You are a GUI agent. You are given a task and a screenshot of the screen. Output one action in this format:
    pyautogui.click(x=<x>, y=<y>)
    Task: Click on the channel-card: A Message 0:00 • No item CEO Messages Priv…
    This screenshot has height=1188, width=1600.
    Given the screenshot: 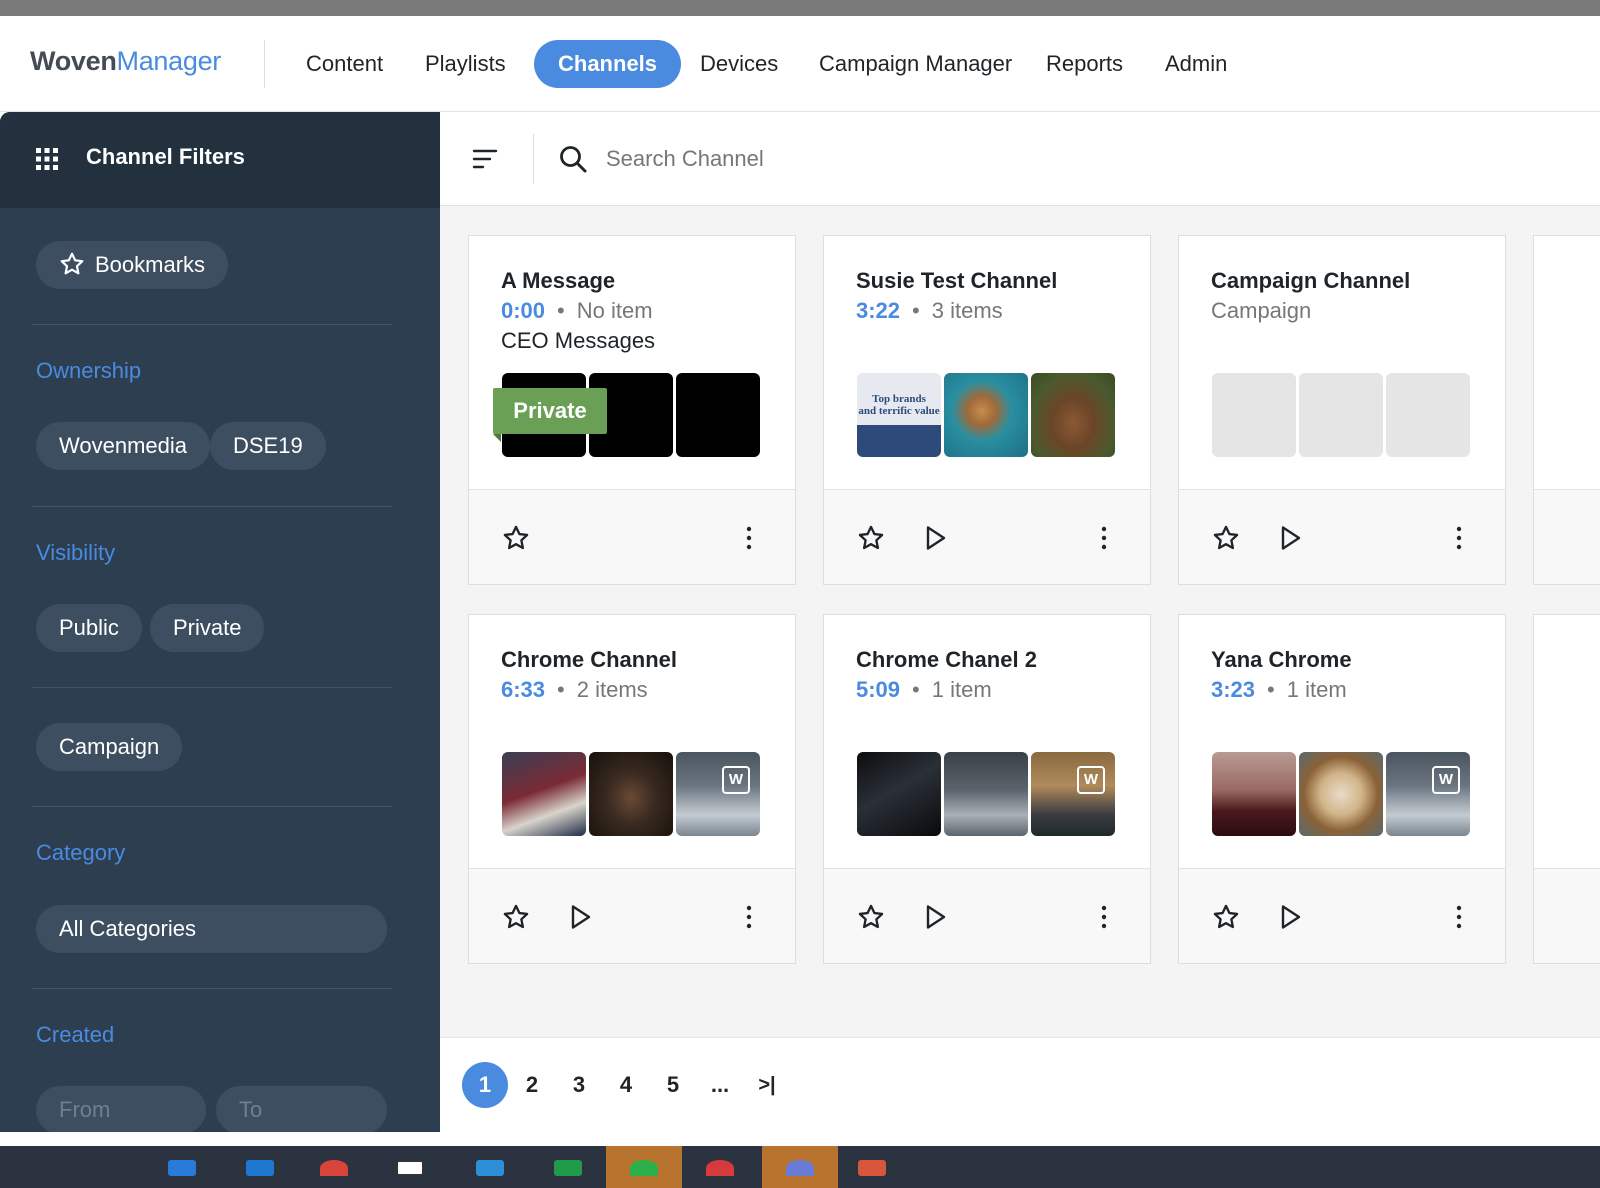 What is the action you would take?
    pyautogui.click(x=632, y=410)
    